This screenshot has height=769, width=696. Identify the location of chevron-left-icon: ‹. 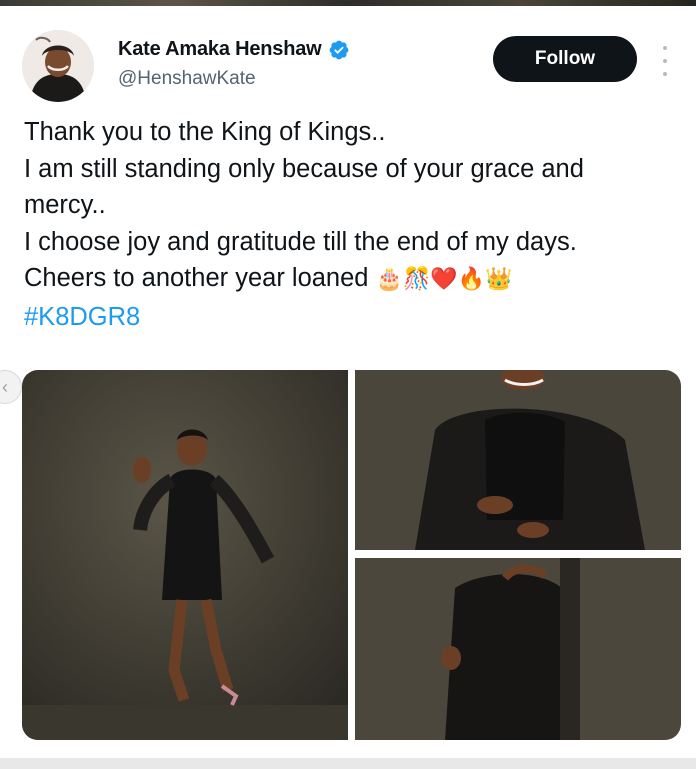
(11, 387).